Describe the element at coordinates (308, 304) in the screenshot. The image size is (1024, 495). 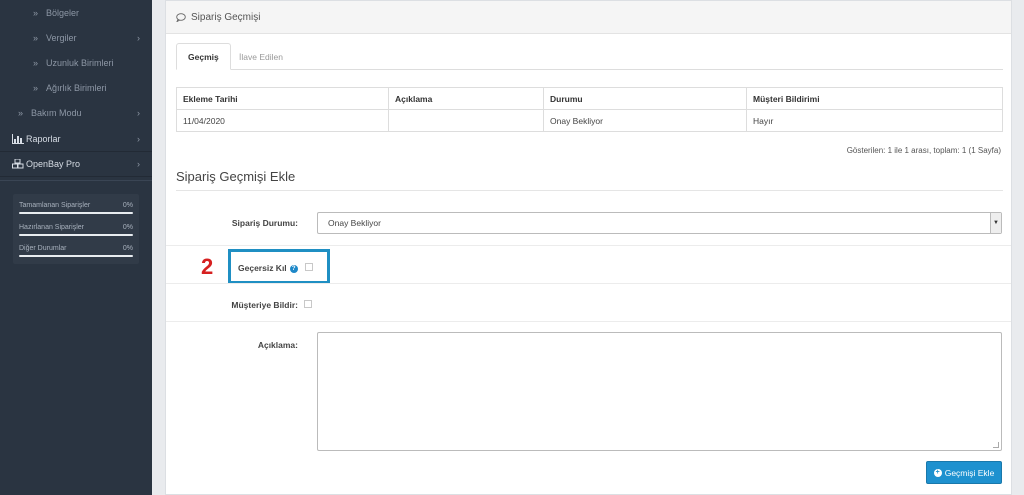
I see `notify-customer-checkbox` at that location.